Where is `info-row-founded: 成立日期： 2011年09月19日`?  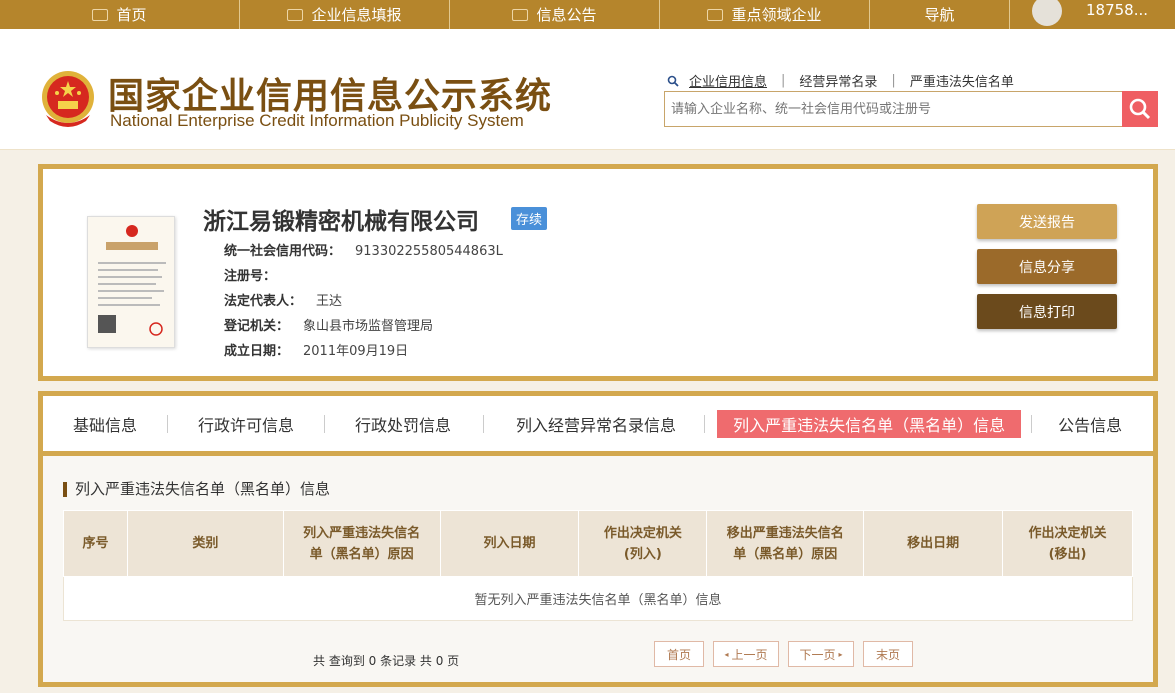
info-row-founded: 成立日期： 2011年09月19日 is located at coordinates (316, 349).